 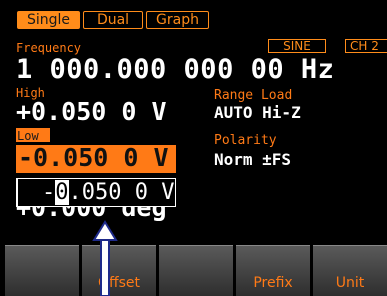 What do you see at coordinates (273, 270) in the screenshot?
I see `softkey-prefix: Prefix` at bounding box center [273, 270].